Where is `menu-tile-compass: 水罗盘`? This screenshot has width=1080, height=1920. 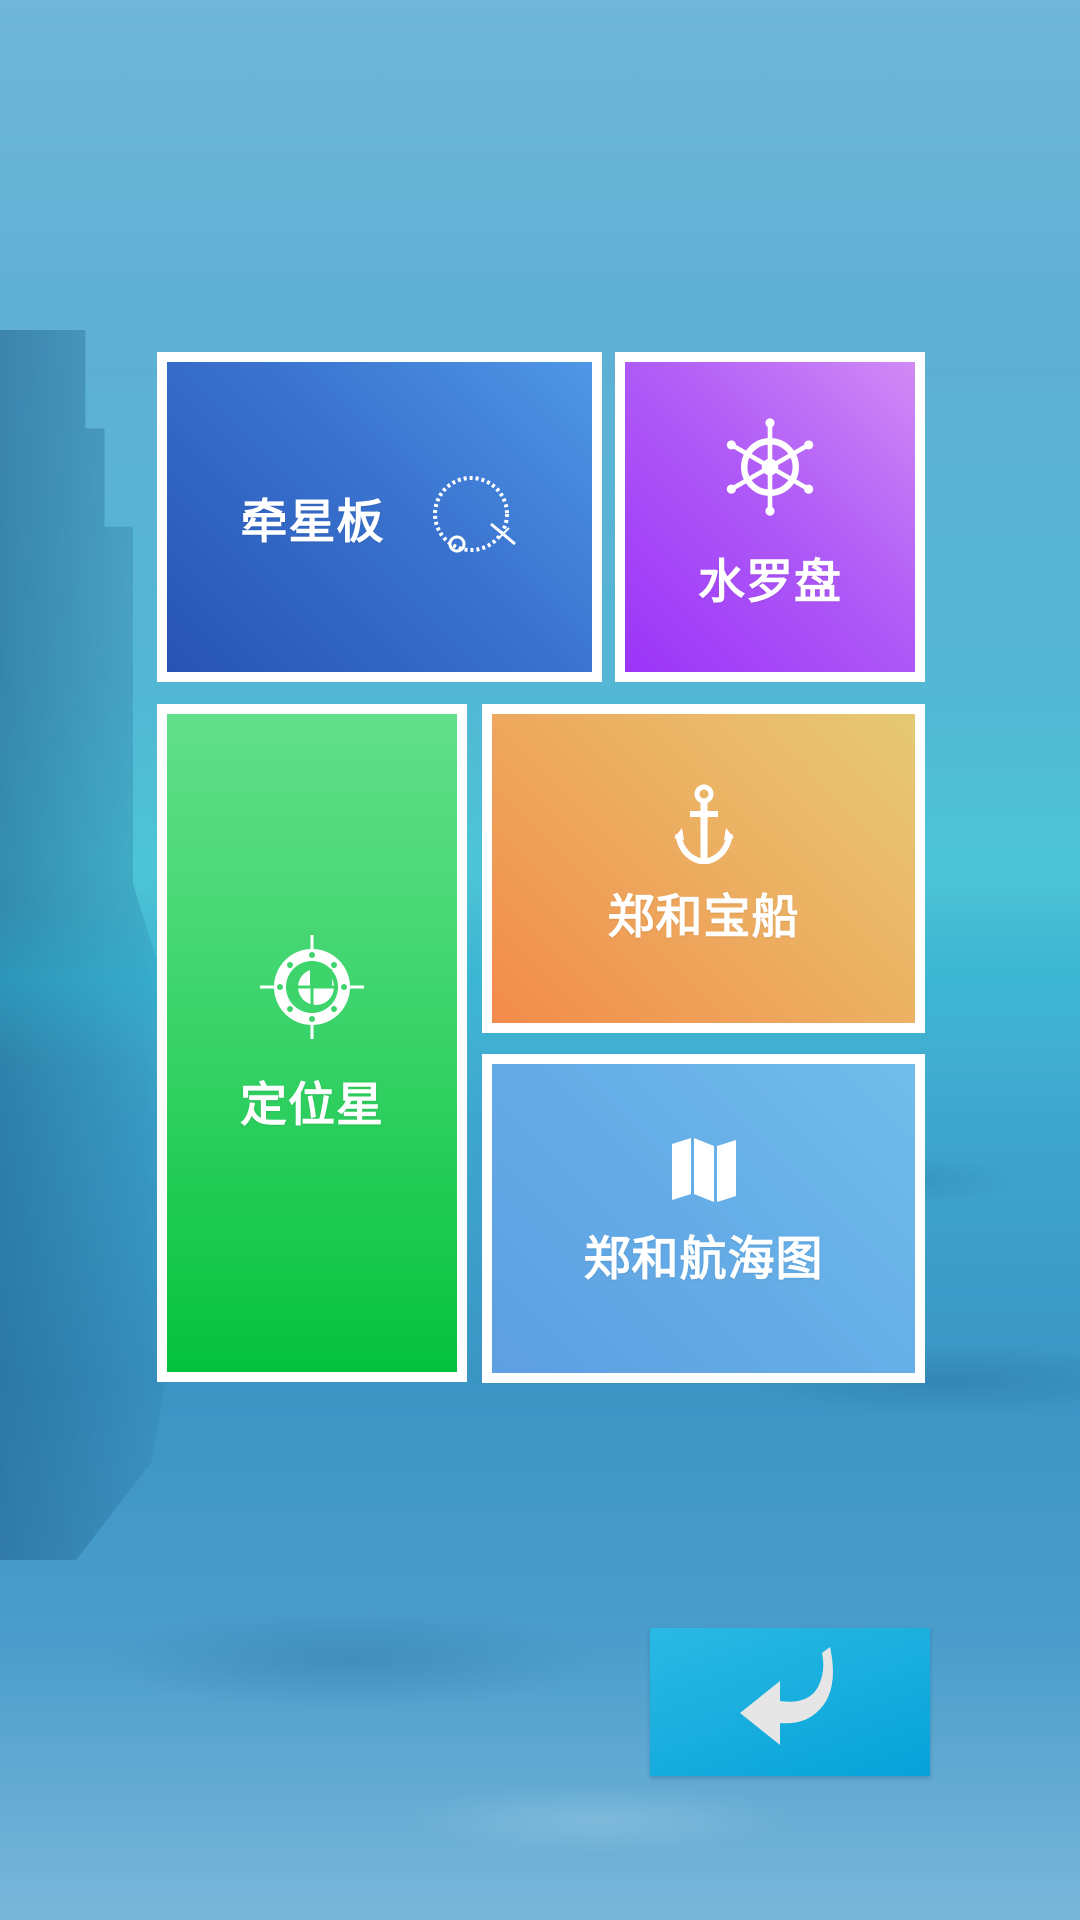 menu-tile-compass: 水罗盘 is located at coordinates (770, 517).